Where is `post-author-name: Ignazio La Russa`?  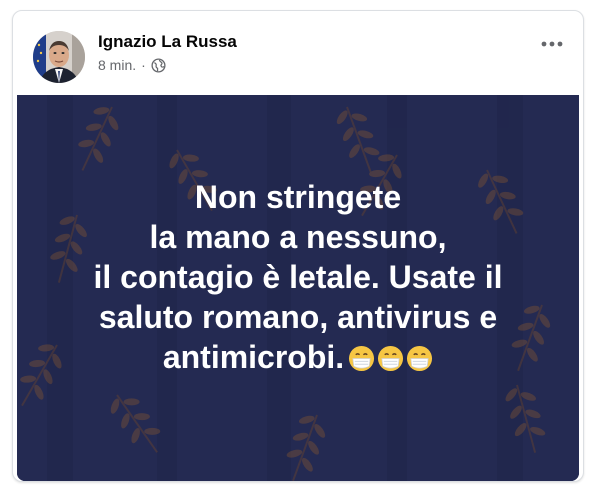 post-author-name: Ignazio La Russa is located at coordinates (167, 42).